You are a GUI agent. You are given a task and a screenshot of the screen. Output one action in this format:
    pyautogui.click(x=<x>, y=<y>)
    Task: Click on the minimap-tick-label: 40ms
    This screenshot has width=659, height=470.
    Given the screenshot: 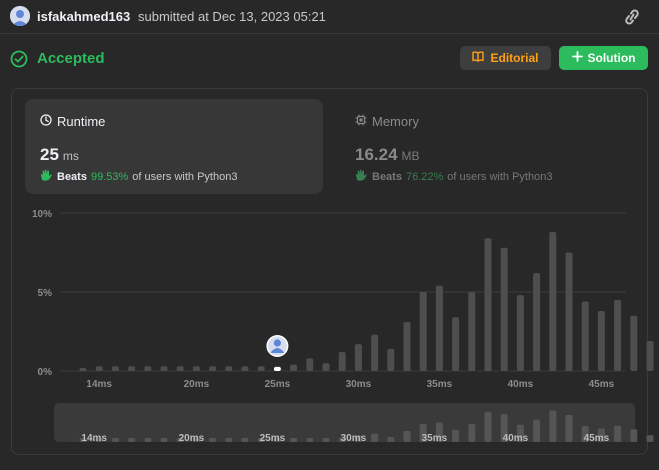 What is the action you would take?
    pyautogui.click(x=516, y=438)
    